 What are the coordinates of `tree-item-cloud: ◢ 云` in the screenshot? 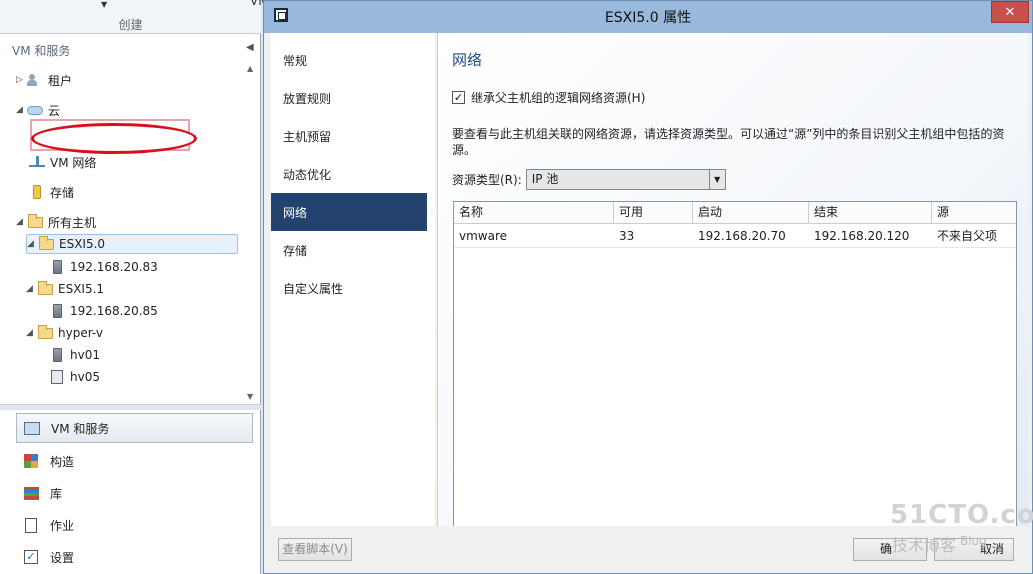 It's located at (38, 110).